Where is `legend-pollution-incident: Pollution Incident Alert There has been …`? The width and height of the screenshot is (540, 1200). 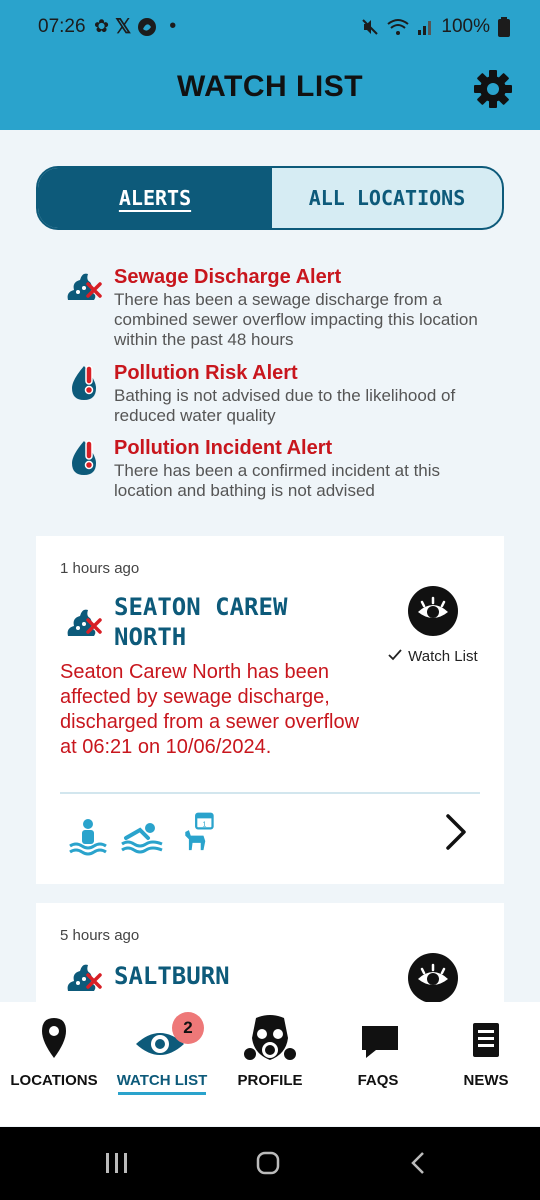 legend-pollution-incident: Pollution Incident Alert There has been … is located at coordinates (279, 469).